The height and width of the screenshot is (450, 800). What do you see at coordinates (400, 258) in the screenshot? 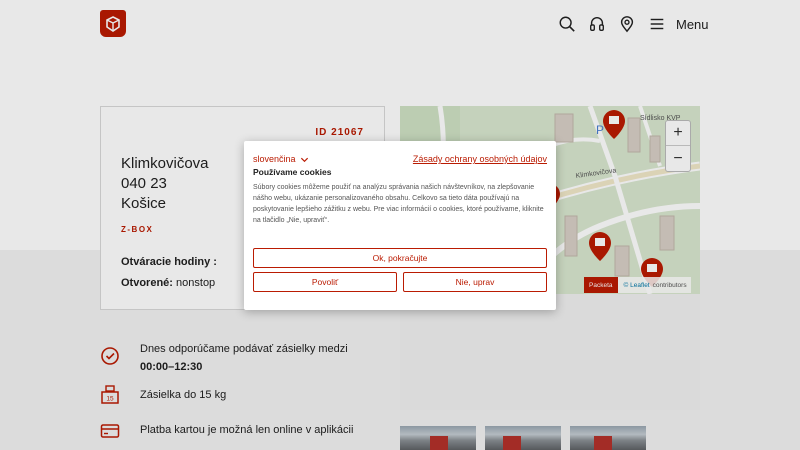
I see `accept-continue-button: Ok, pokračujte` at bounding box center [400, 258].